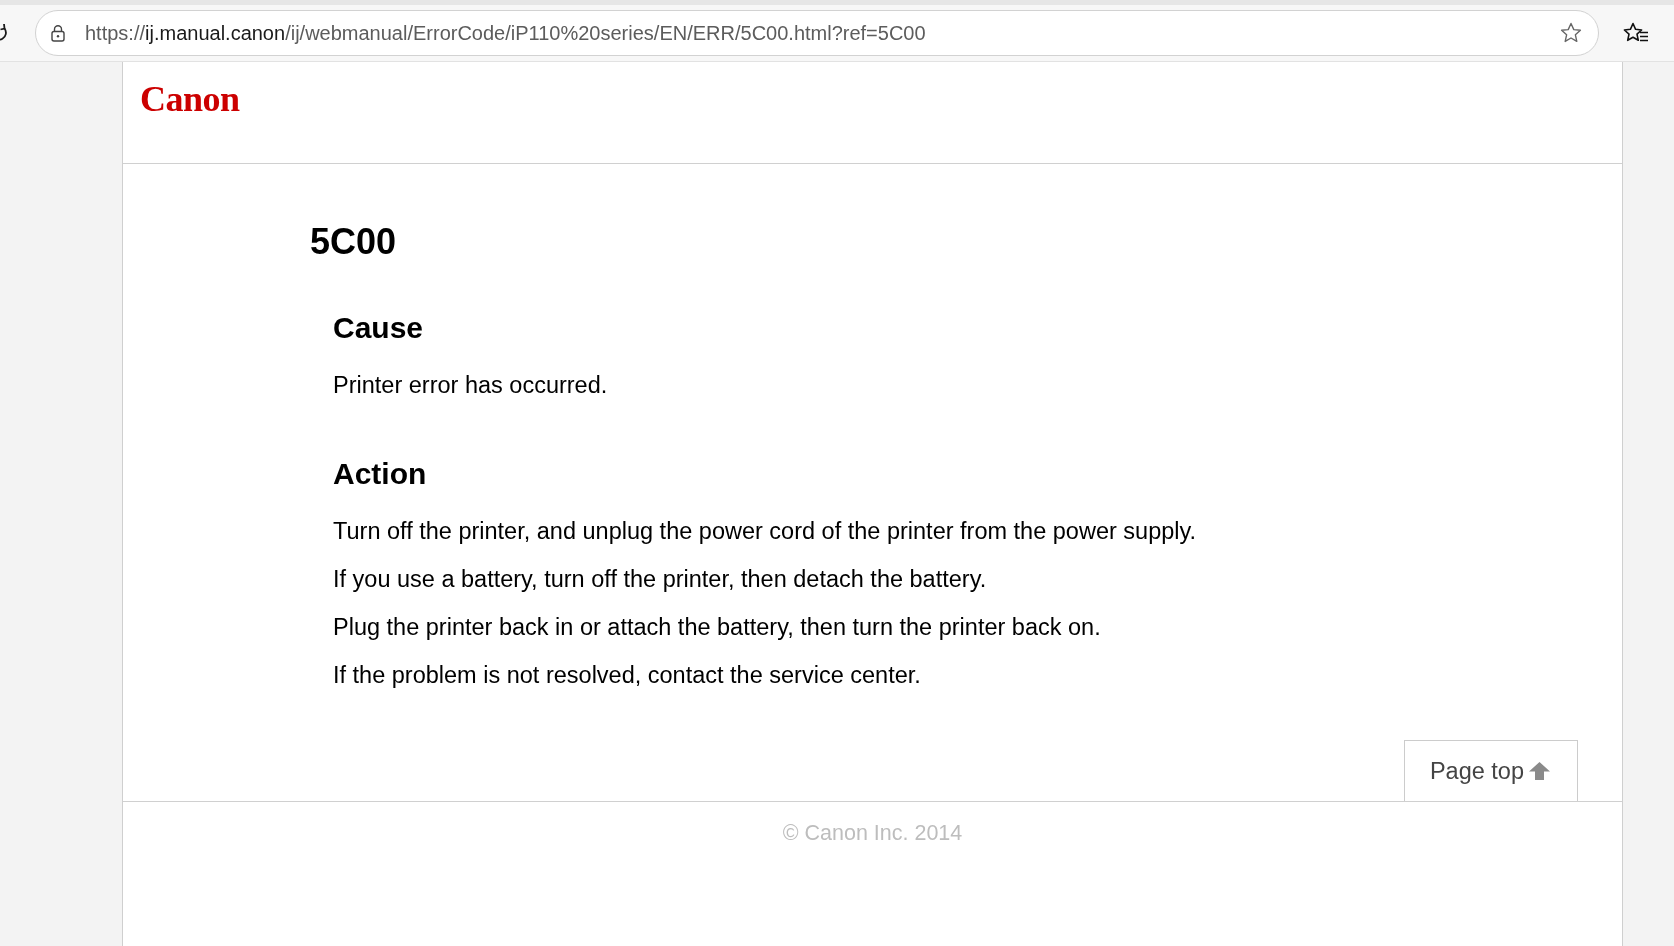  What do you see at coordinates (380, 474) in the screenshot?
I see `section-heading: Action` at bounding box center [380, 474].